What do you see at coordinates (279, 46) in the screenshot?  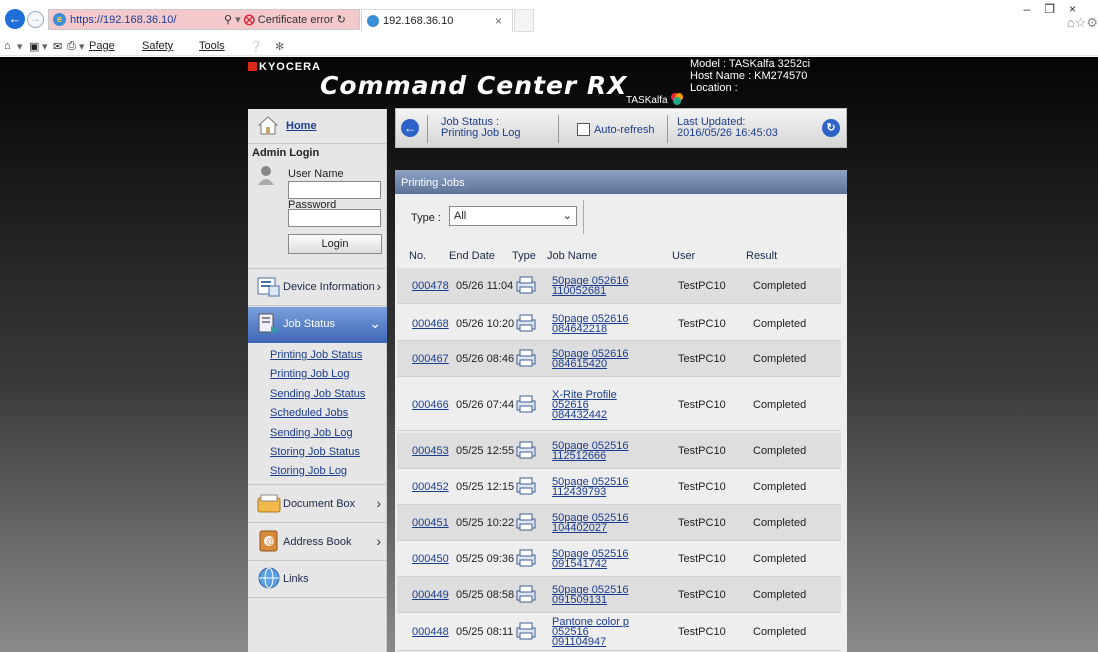 I see `research-icon: ✻` at bounding box center [279, 46].